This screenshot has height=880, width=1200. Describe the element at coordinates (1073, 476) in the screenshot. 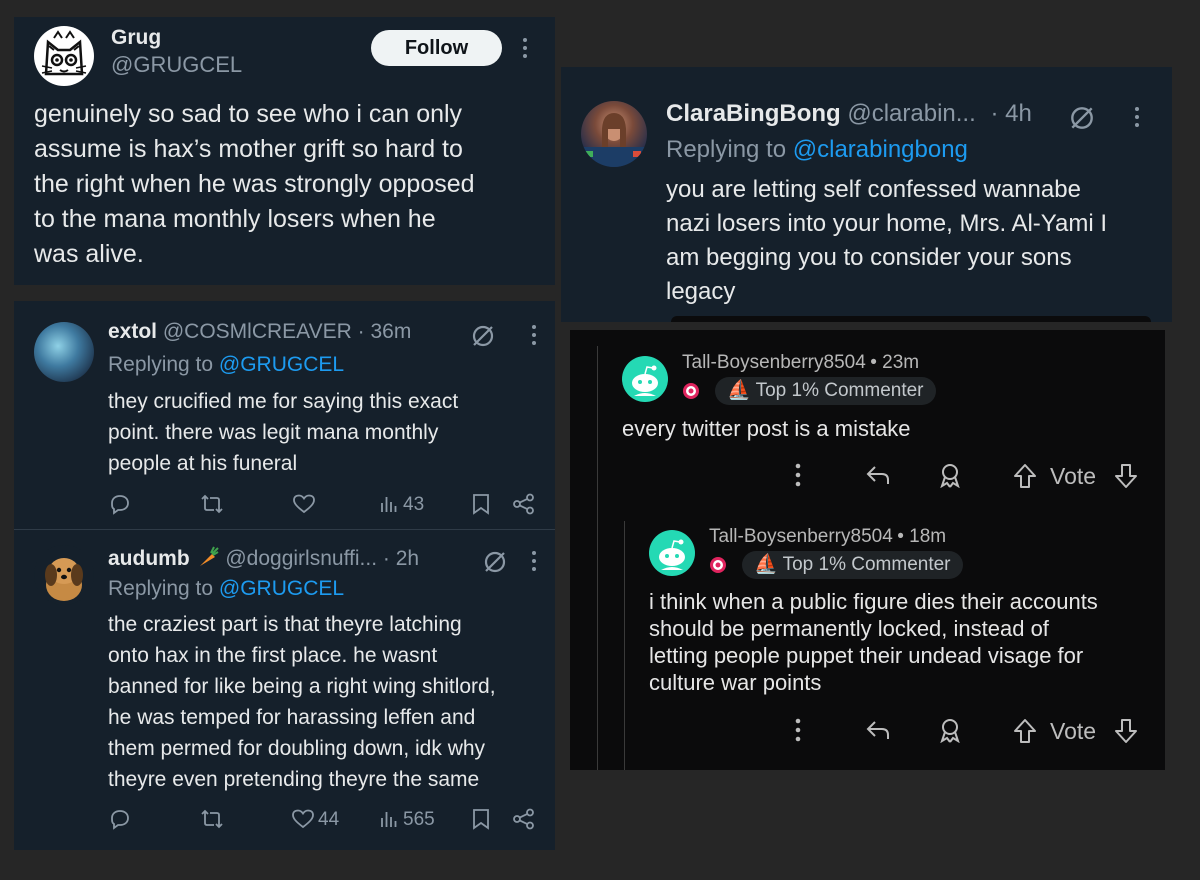

I see `vote-label: Vote` at that location.